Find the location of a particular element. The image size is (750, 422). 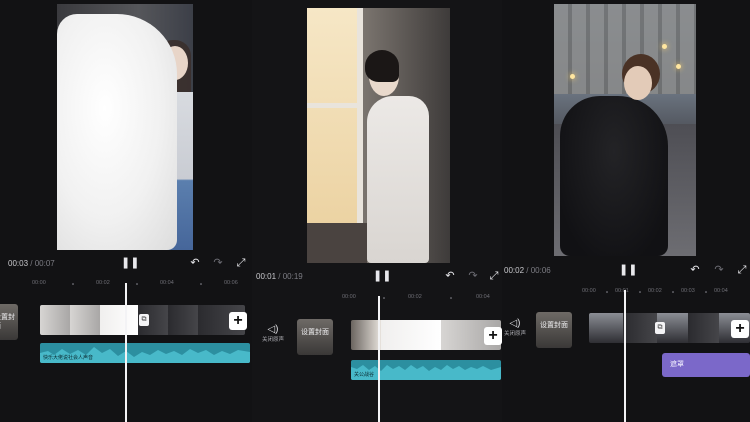

playback-time: 00:03 / 00:07 is located at coordinates (31, 263).